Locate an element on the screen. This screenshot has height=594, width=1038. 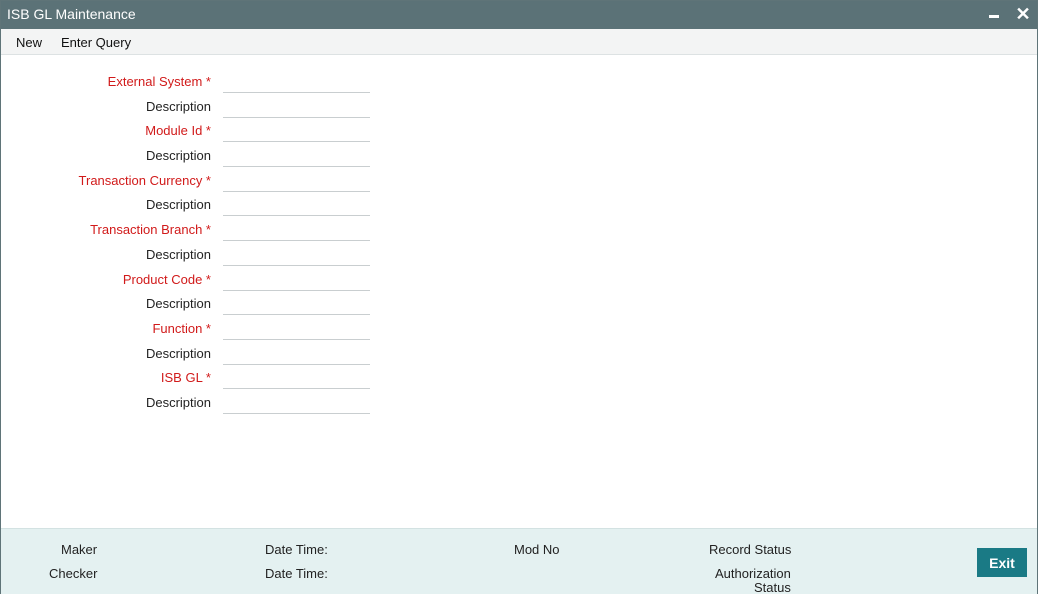
external-system-row: External System * is located at coordinates (201, 82).